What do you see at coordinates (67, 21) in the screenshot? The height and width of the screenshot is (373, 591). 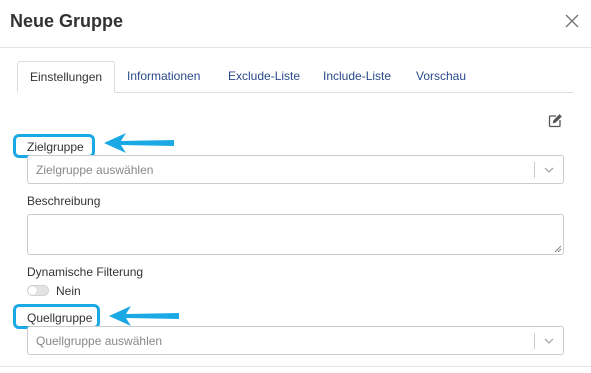 I see `dialog-title: Neue Gruppe` at bounding box center [67, 21].